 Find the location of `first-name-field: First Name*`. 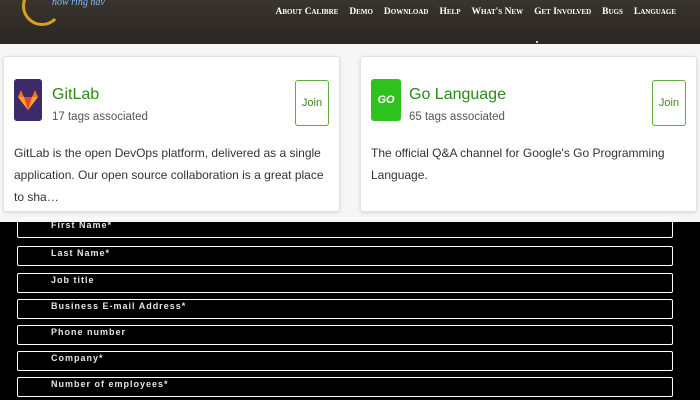

first-name-field: First Name* is located at coordinates (345, 228).